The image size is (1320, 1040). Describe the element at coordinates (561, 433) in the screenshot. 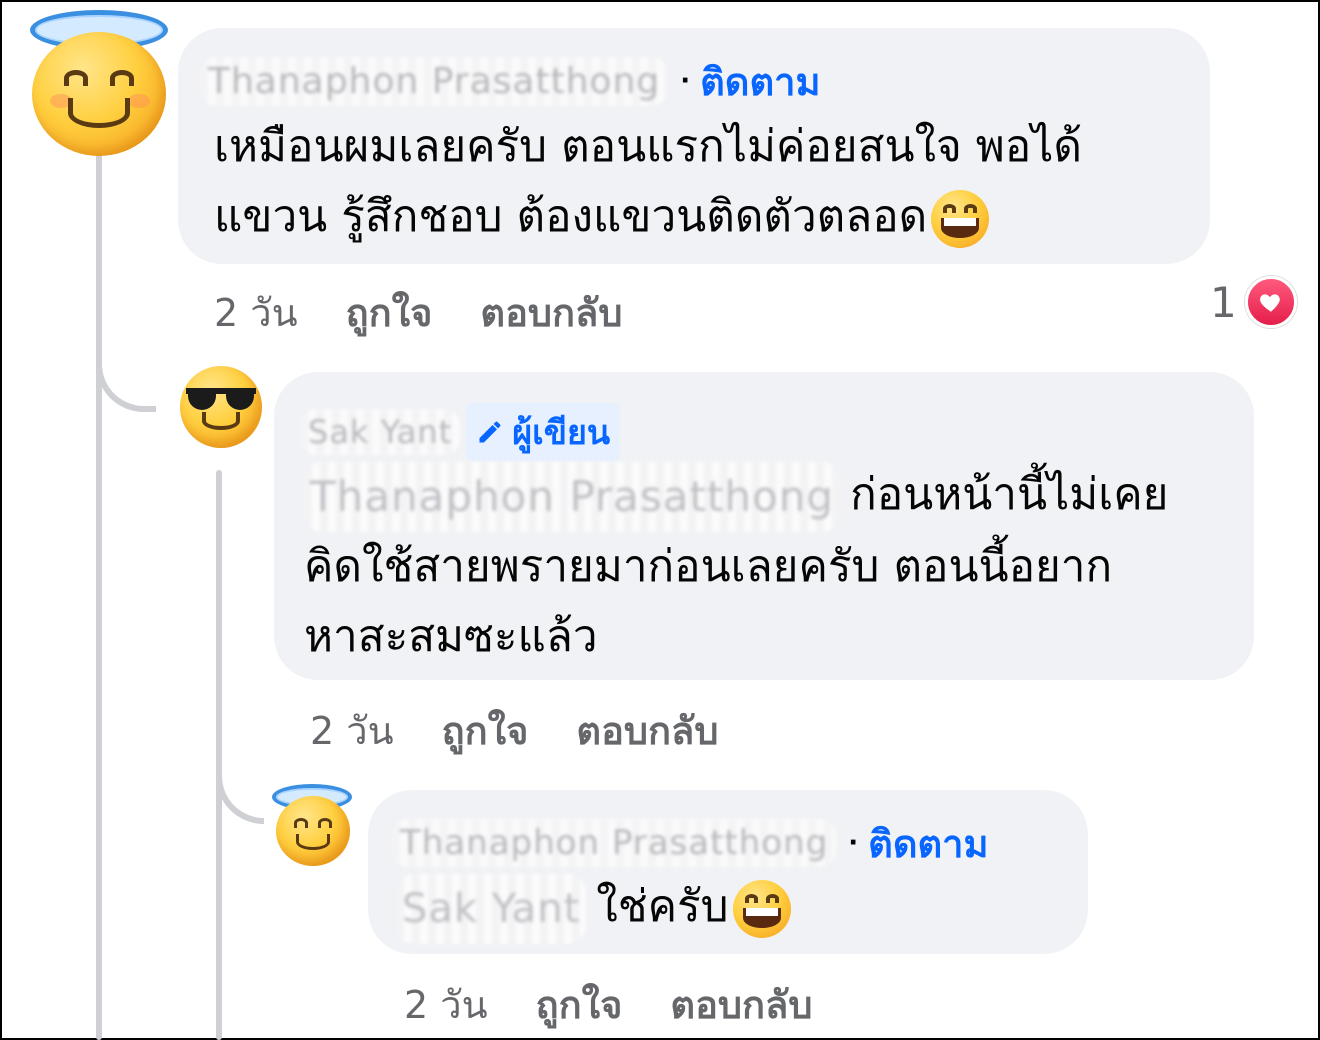

I see `author-badge-label: ผู้เขียน` at that location.